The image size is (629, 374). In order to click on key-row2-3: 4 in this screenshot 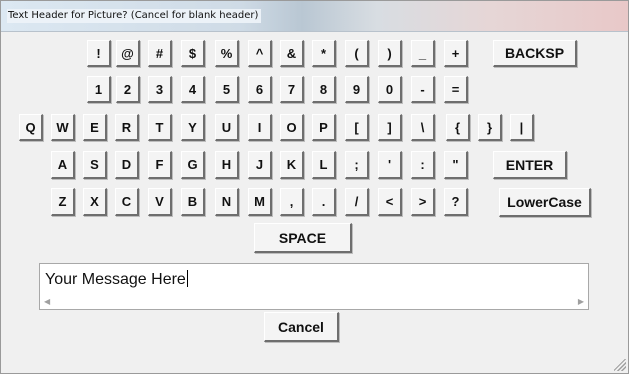, I will do `click(193, 89)`.